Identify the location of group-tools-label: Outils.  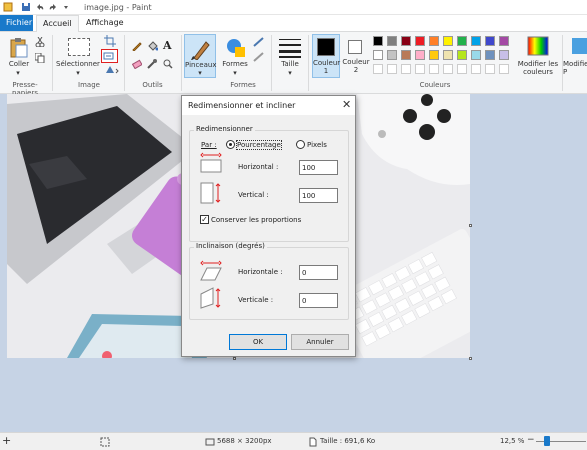
(152, 85).